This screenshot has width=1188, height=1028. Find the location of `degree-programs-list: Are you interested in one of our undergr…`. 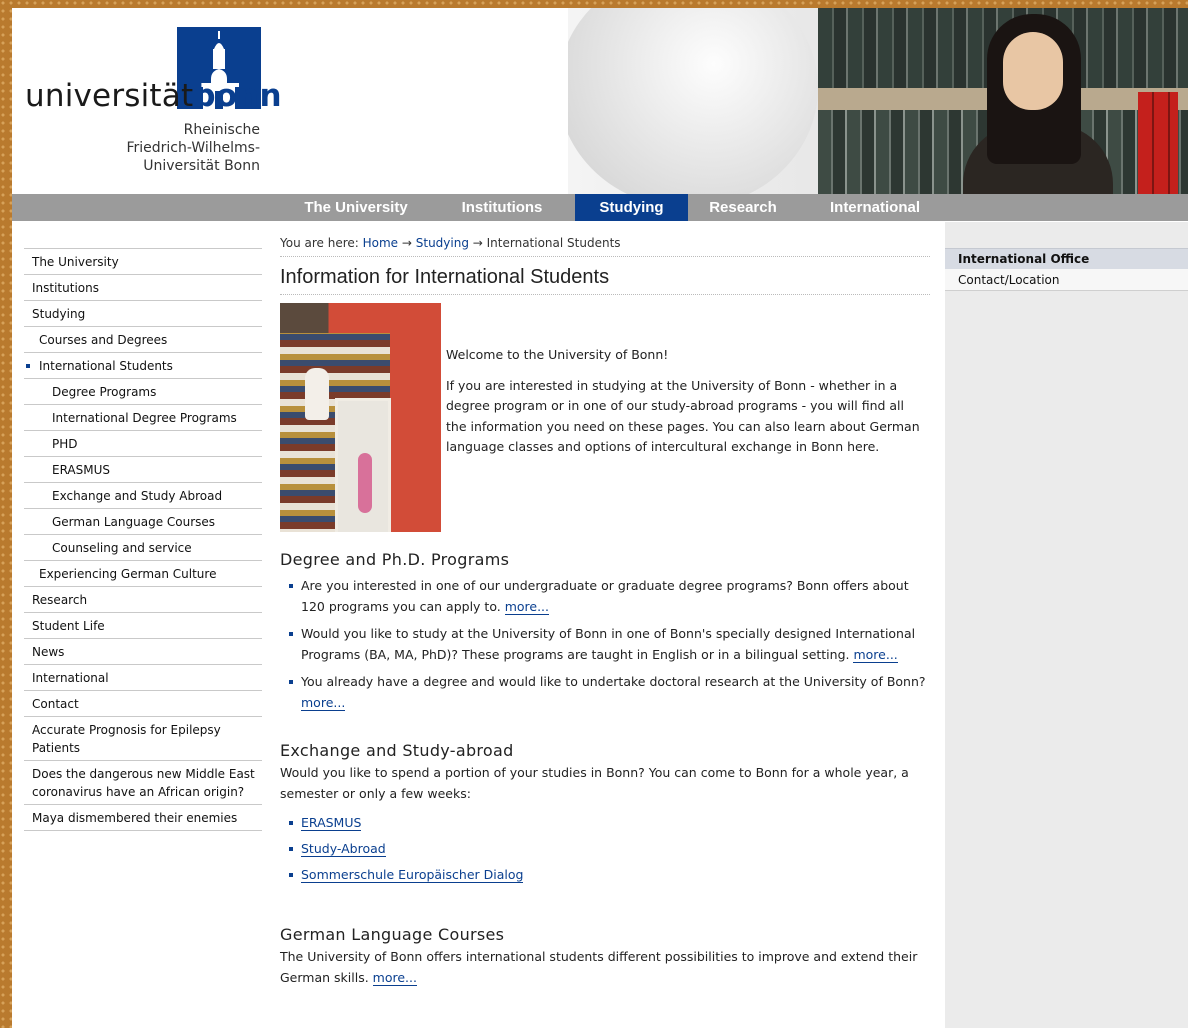

degree-programs-list: Are you interested in one of our undergr… is located at coordinates (605, 644).